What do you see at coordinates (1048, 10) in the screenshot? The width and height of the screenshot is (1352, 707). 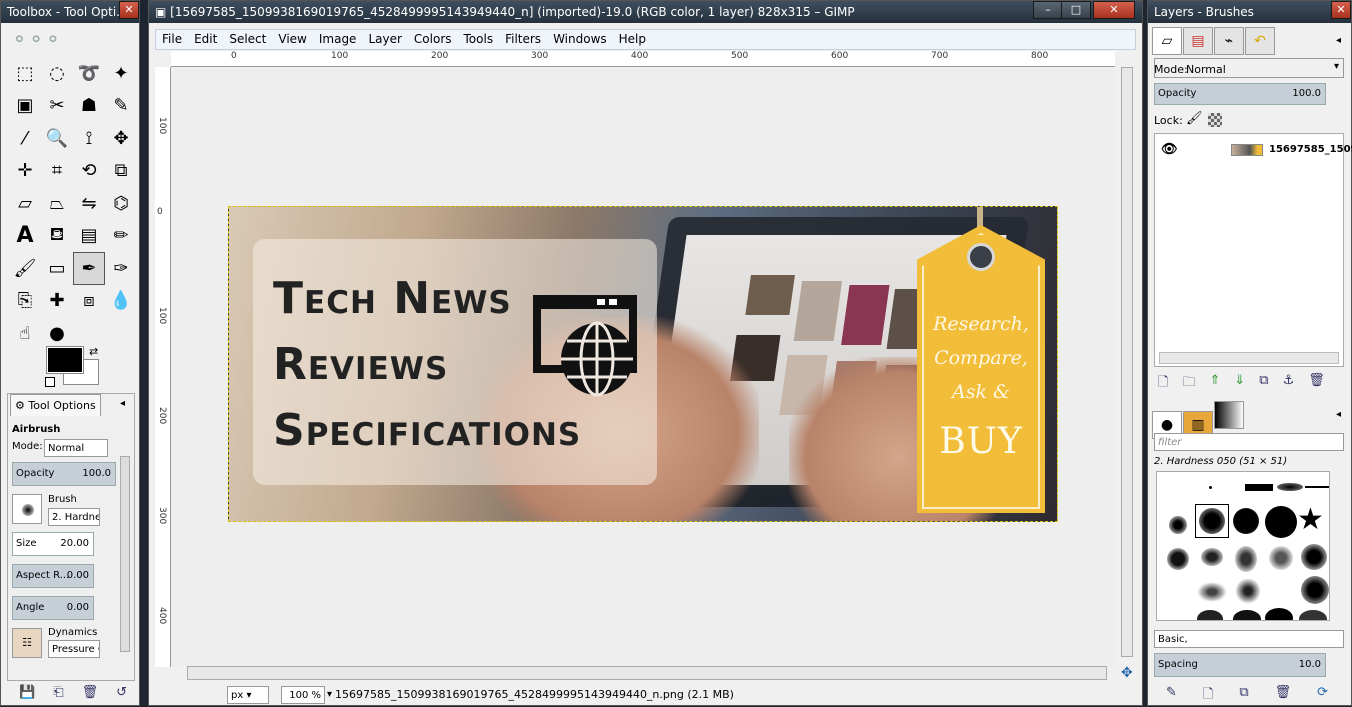 I see `minimize-button: –` at bounding box center [1048, 10].